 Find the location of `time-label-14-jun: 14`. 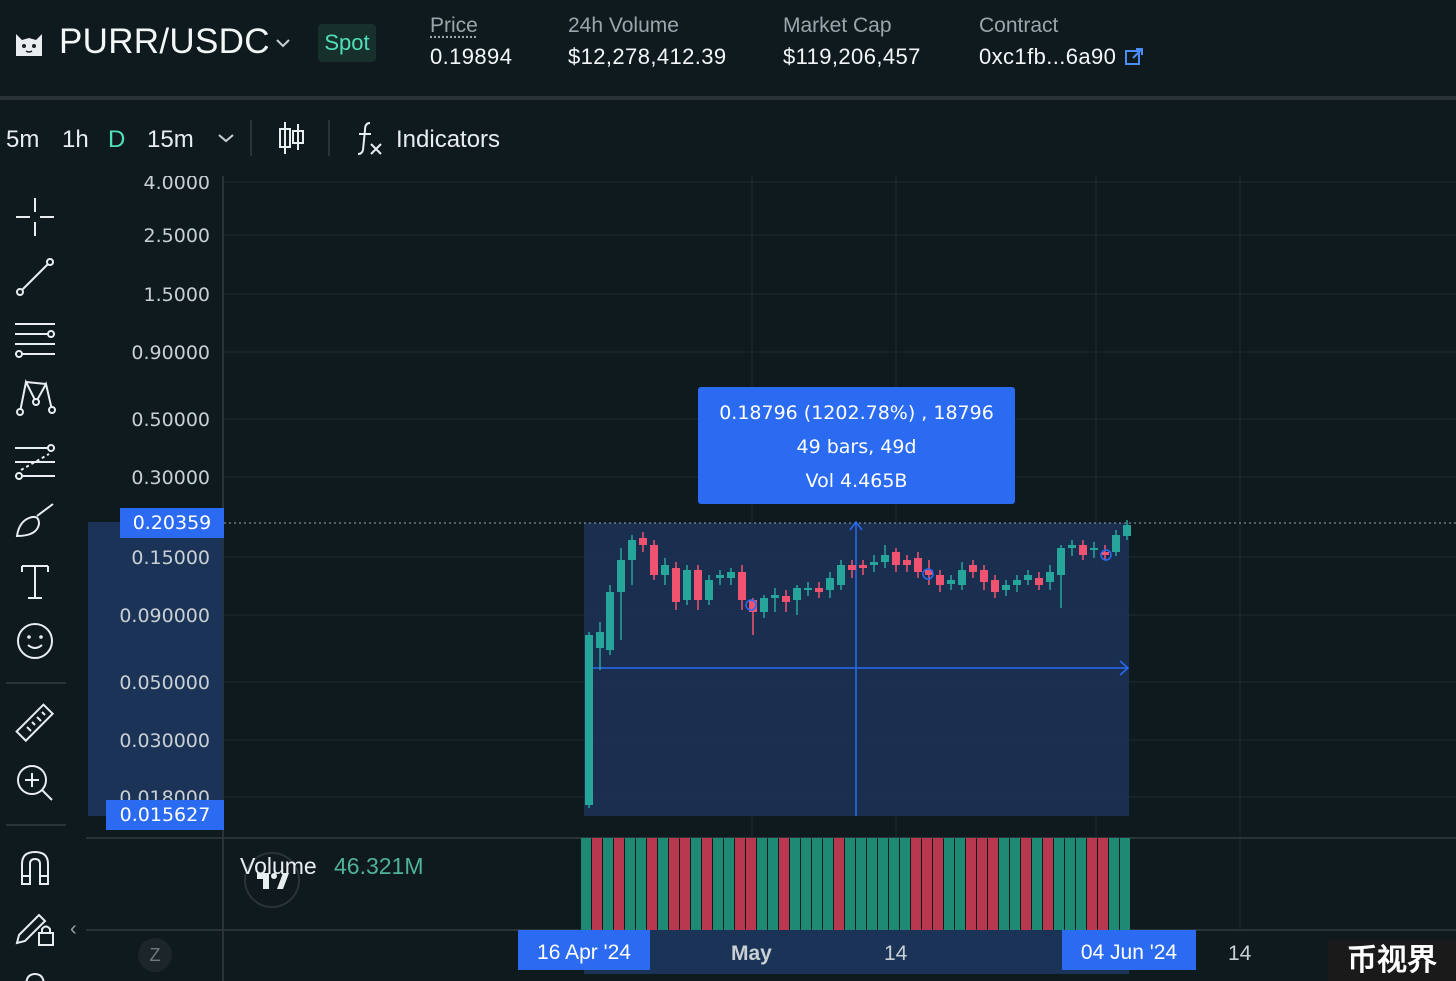

time-label-14-jun: 14 is located at coordinates (1240, 953).